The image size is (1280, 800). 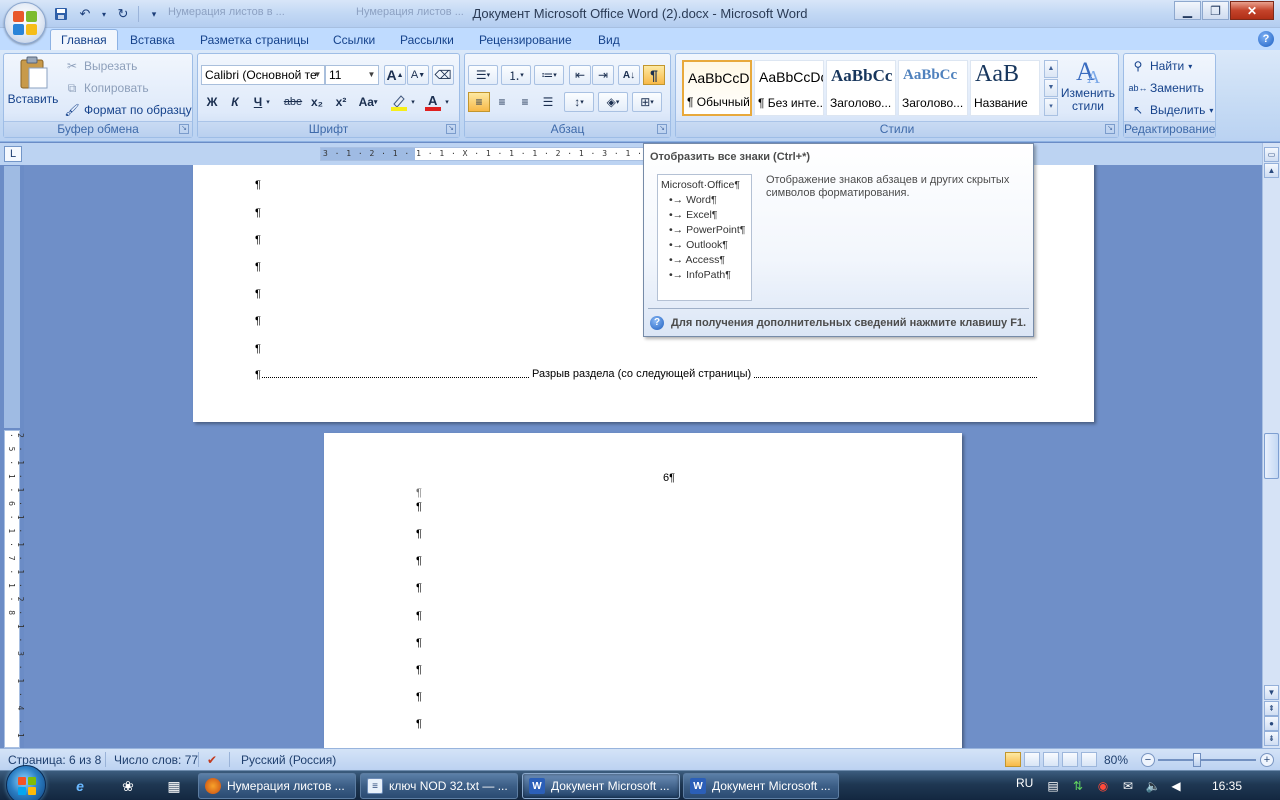 What do you see at coordinates (1051, 759) in the screenshot?
I see `web-layout-view-icon` at bounding box center [1051, 759].